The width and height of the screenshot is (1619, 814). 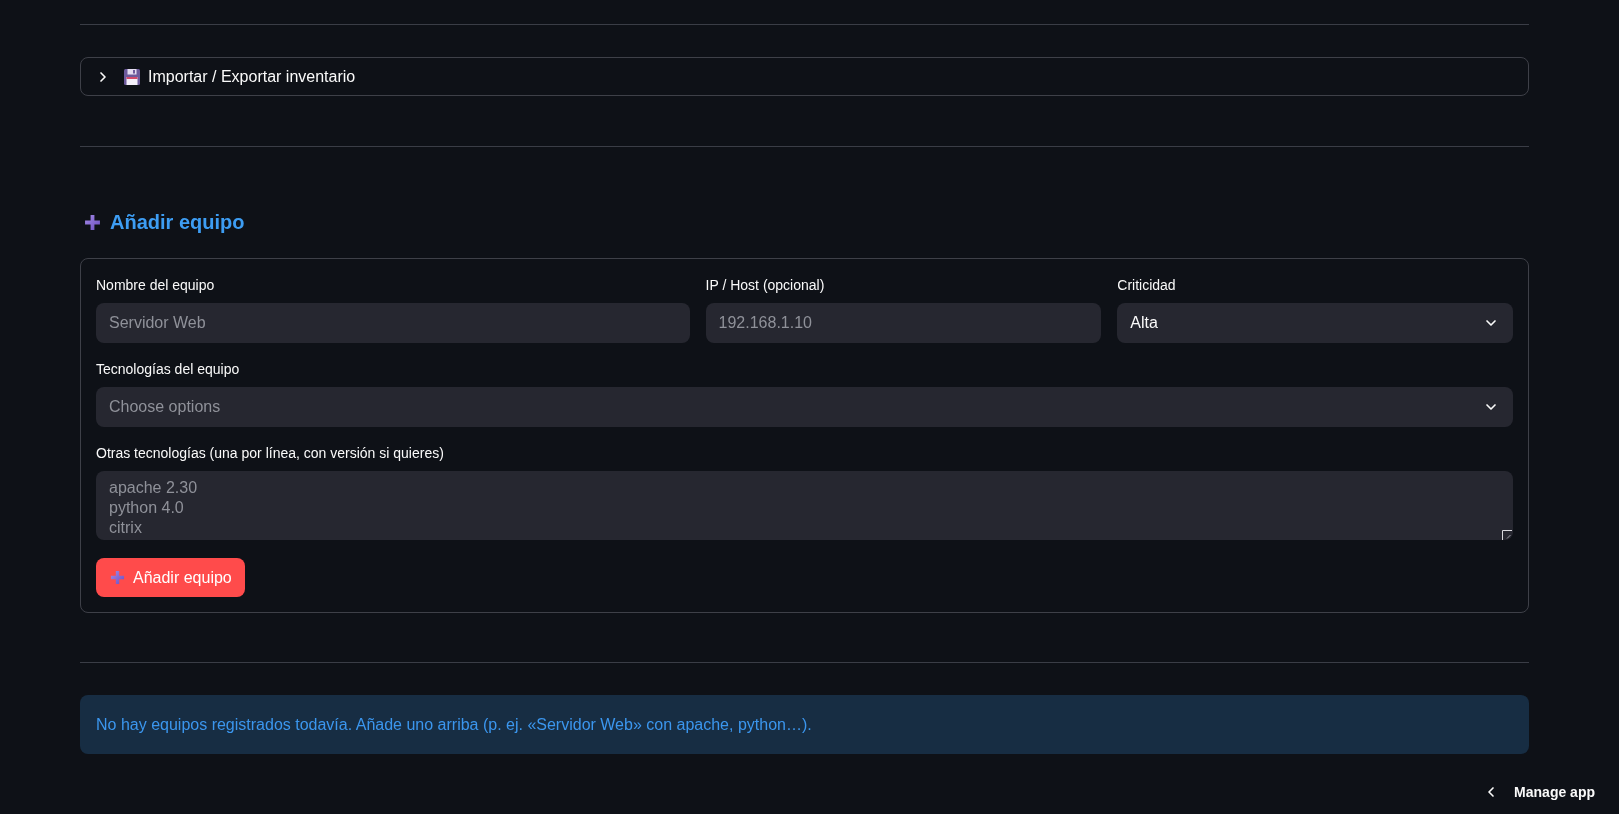 I want to click on manage-app-button: Manage app, so click(x=1539, y=792).